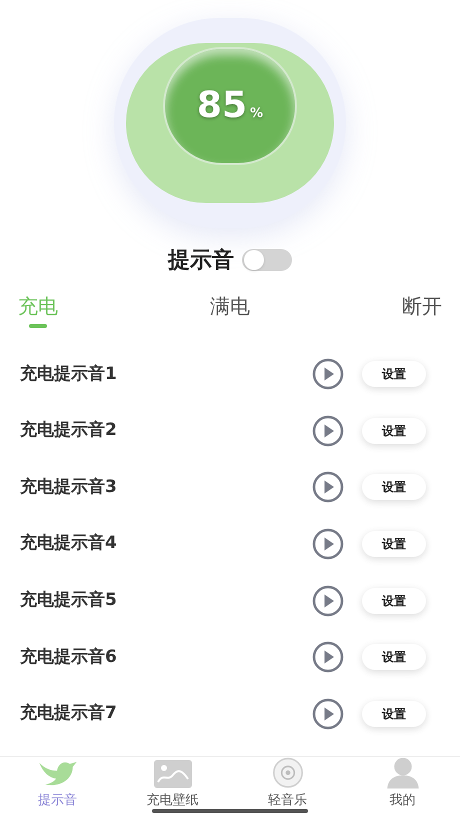  Describe the element at coordinates (69, 600) in the screenshot. I see `sound-name: 充电提示音5` at that location.